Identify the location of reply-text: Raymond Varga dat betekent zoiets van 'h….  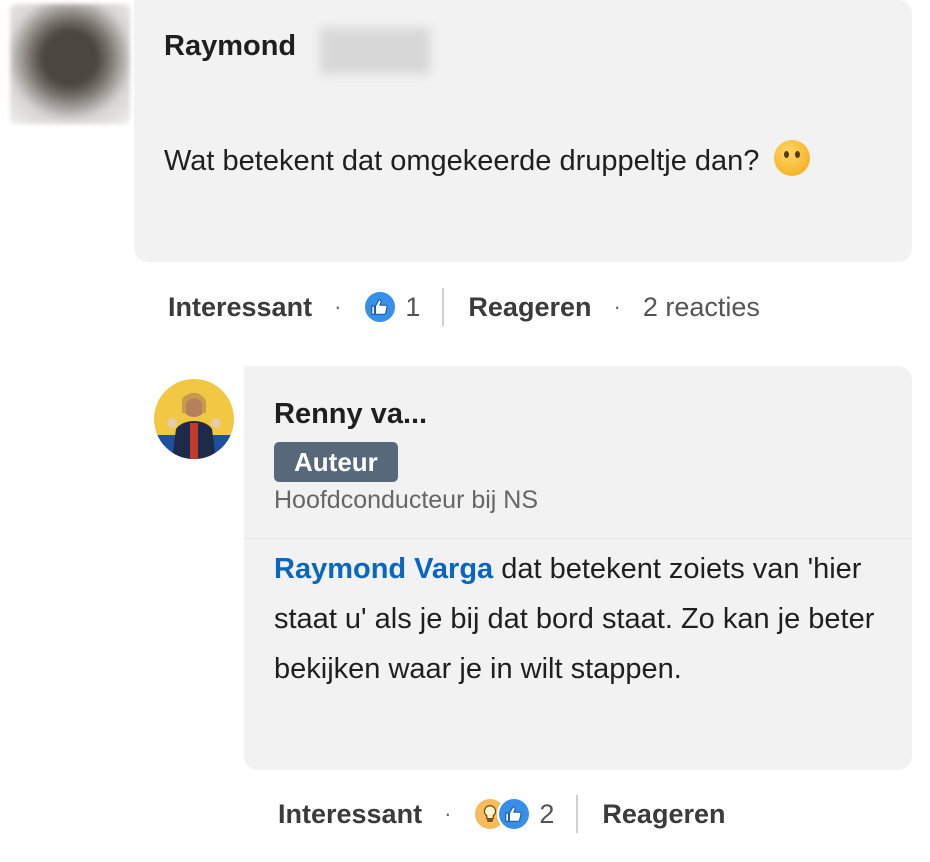
(579, 619).